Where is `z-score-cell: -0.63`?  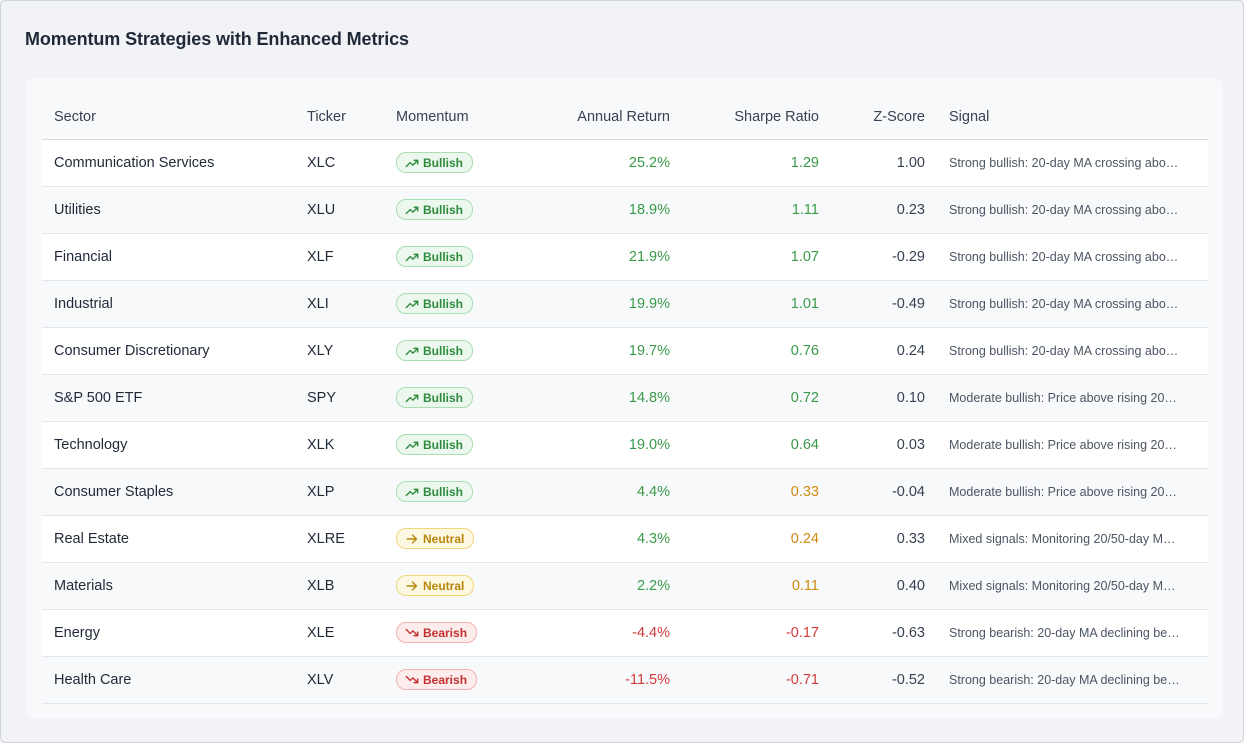
z-score-cell: -0.63 is located at coordinates (884, 633).